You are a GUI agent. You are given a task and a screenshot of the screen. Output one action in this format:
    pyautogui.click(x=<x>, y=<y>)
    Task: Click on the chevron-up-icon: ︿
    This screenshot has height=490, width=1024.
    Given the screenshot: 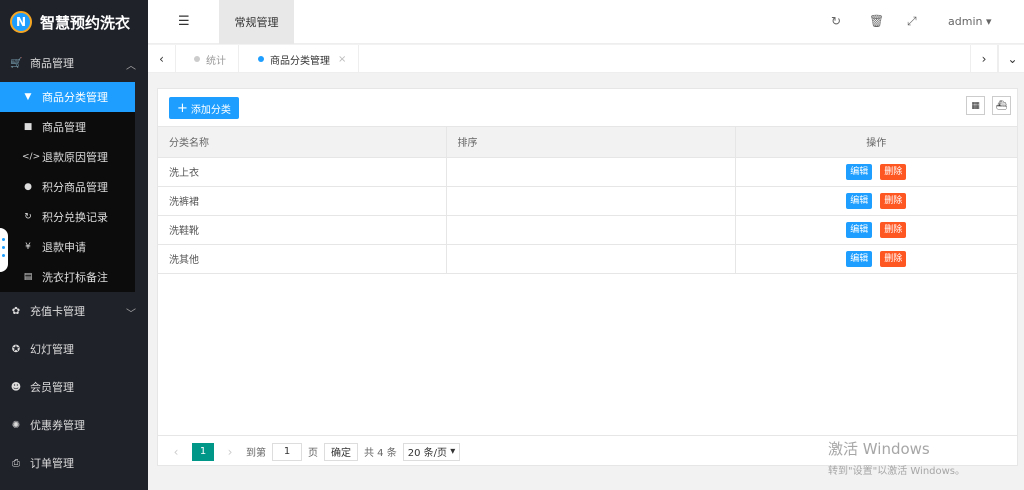 What is the action you would take?
    pyautogui.click(x=131, y=66)
    